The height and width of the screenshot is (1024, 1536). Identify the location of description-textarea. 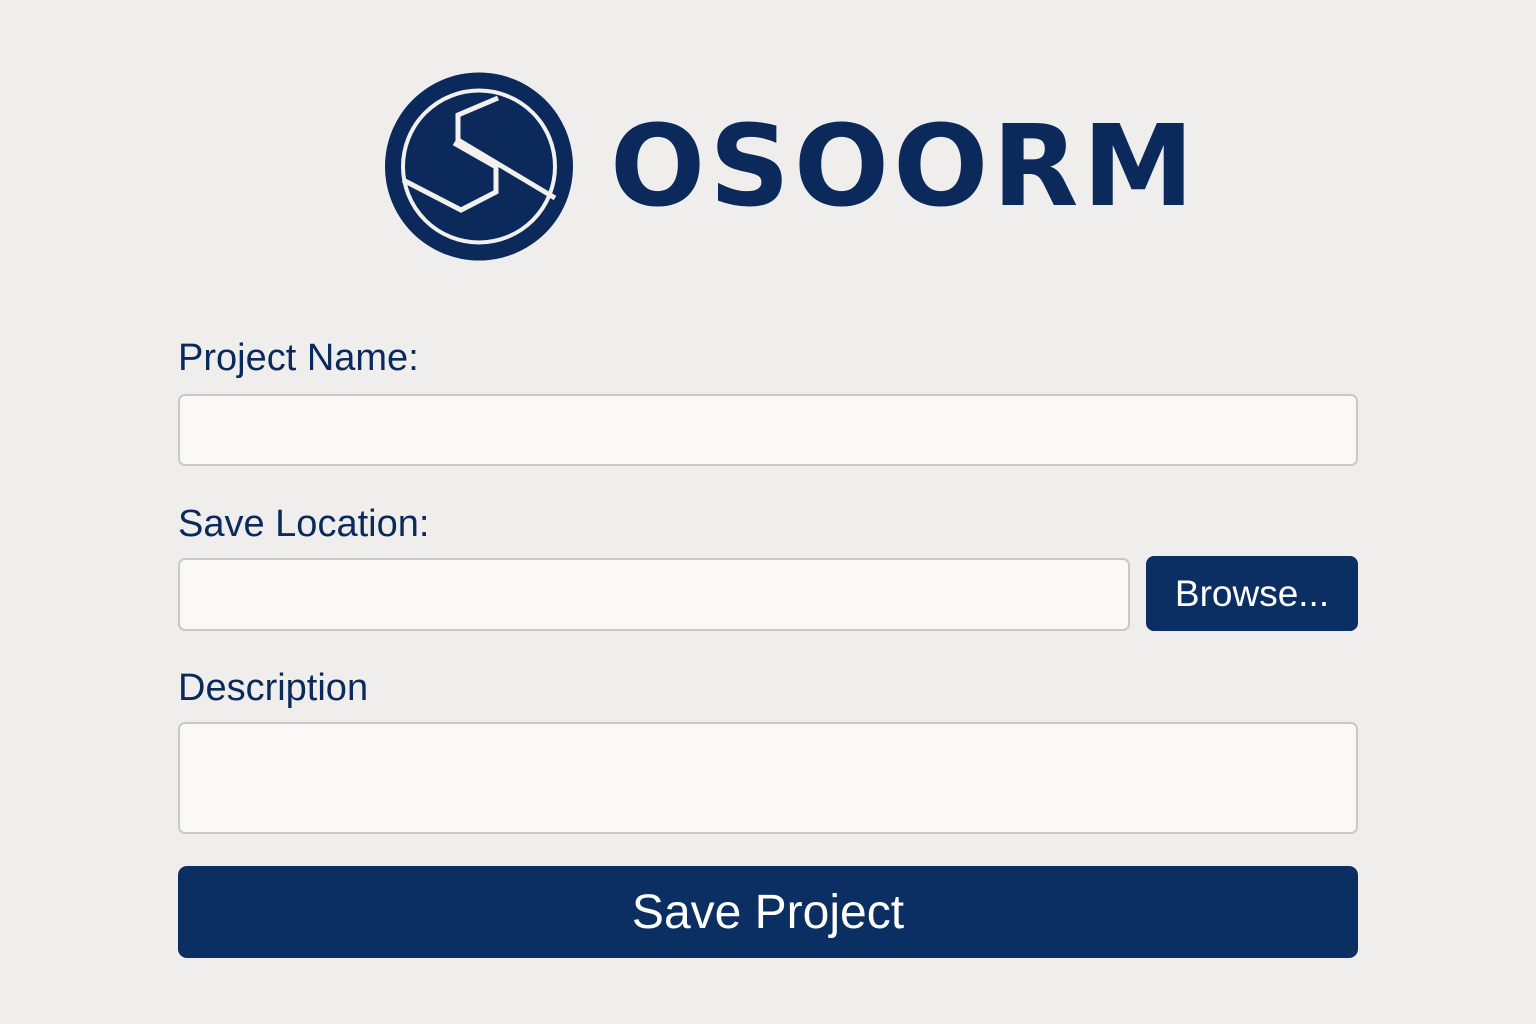
(768, 778).